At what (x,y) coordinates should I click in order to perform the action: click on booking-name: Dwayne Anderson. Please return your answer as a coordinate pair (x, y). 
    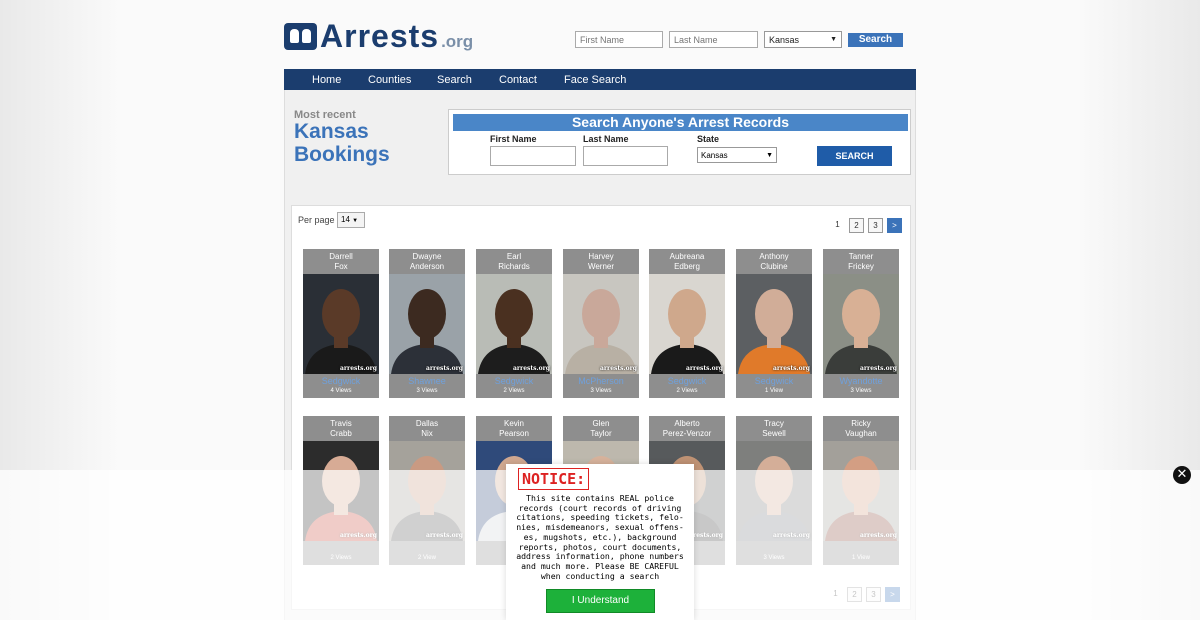
    Looking at the image, I should click on (427, 262).